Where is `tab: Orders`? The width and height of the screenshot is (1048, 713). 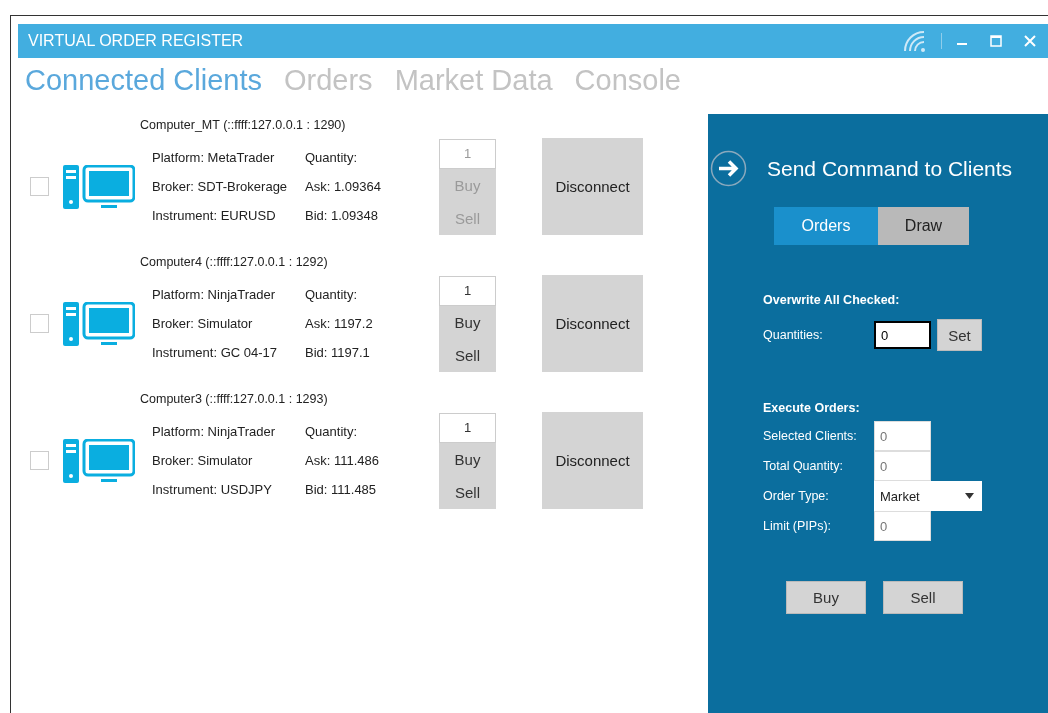 tab: Orders is located at coordinates (826, 226).